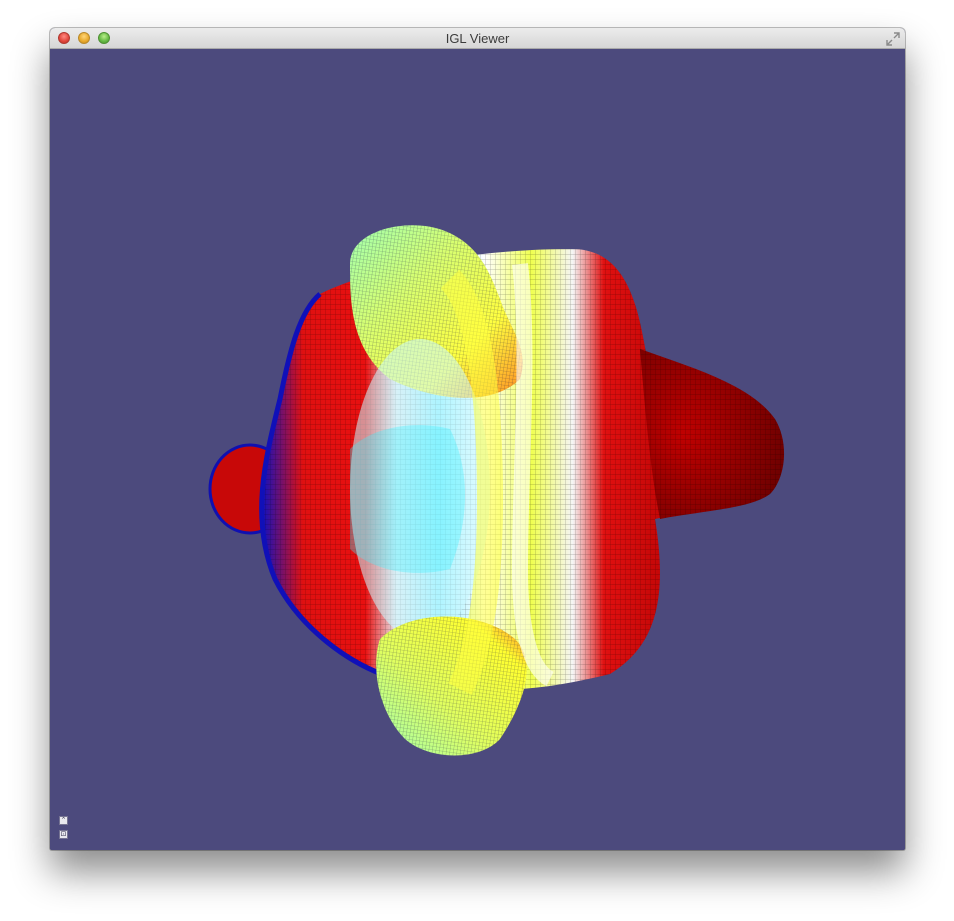 The image size is (954, 921). What do you see at coordinates (893, 39) in the screenshot?
I see `fullscreen-arrows-icon` at bounding box center [893, 39].